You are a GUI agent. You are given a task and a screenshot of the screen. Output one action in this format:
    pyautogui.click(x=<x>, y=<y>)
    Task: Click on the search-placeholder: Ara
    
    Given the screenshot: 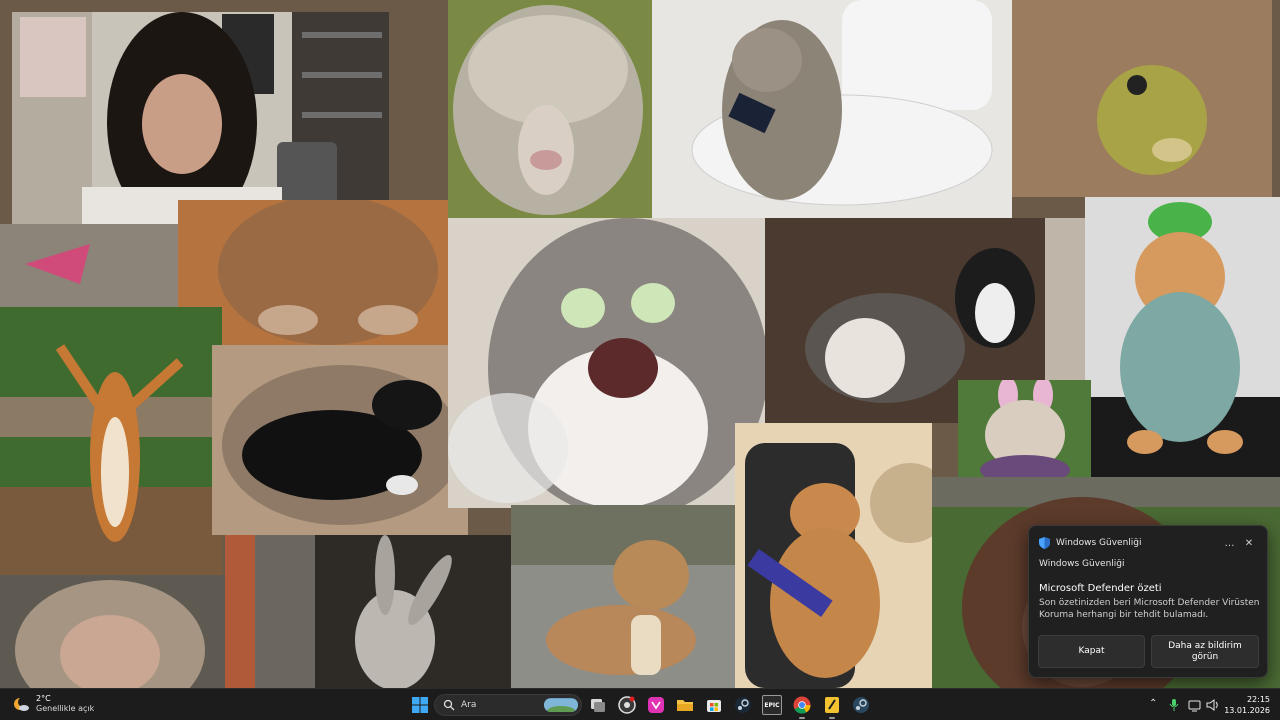 What is the action you would take?
    pyautogui.click(x=469, y=705)
    